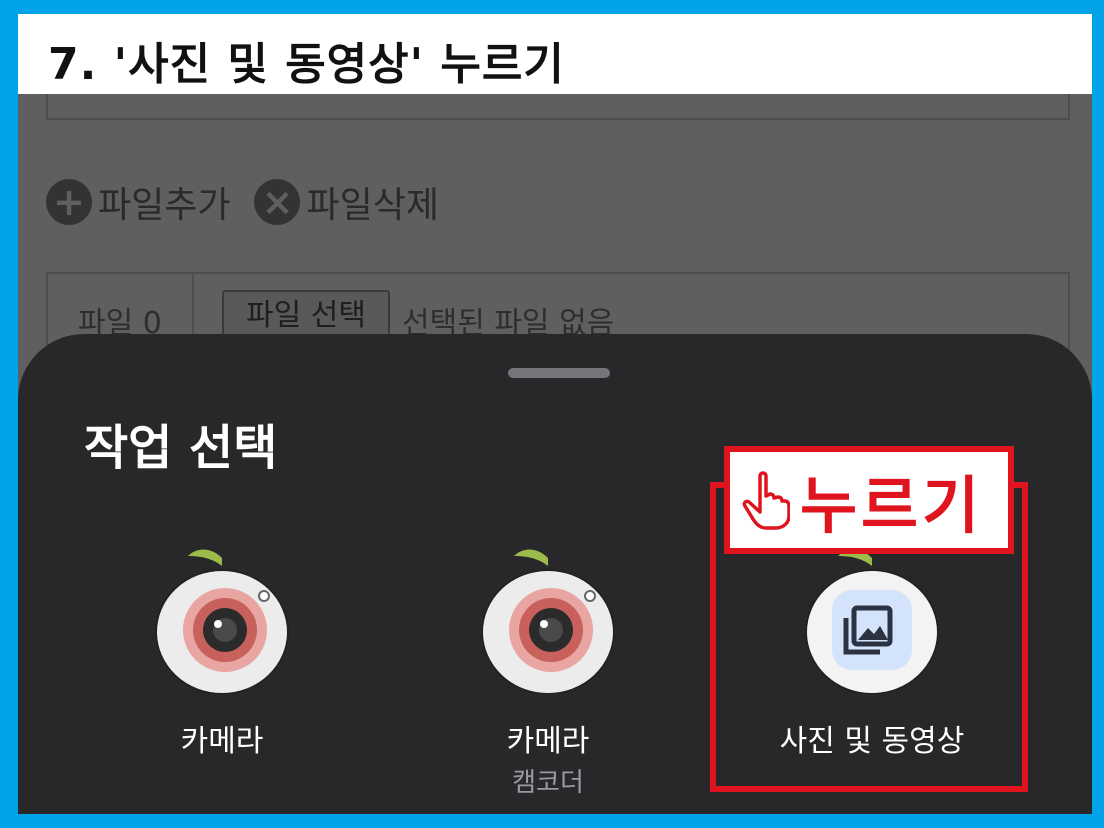  Describe the element at coordinates (242, 202) in the screenshot. I see `file-actions: + 파일추가 × 파일삭제` at that location.